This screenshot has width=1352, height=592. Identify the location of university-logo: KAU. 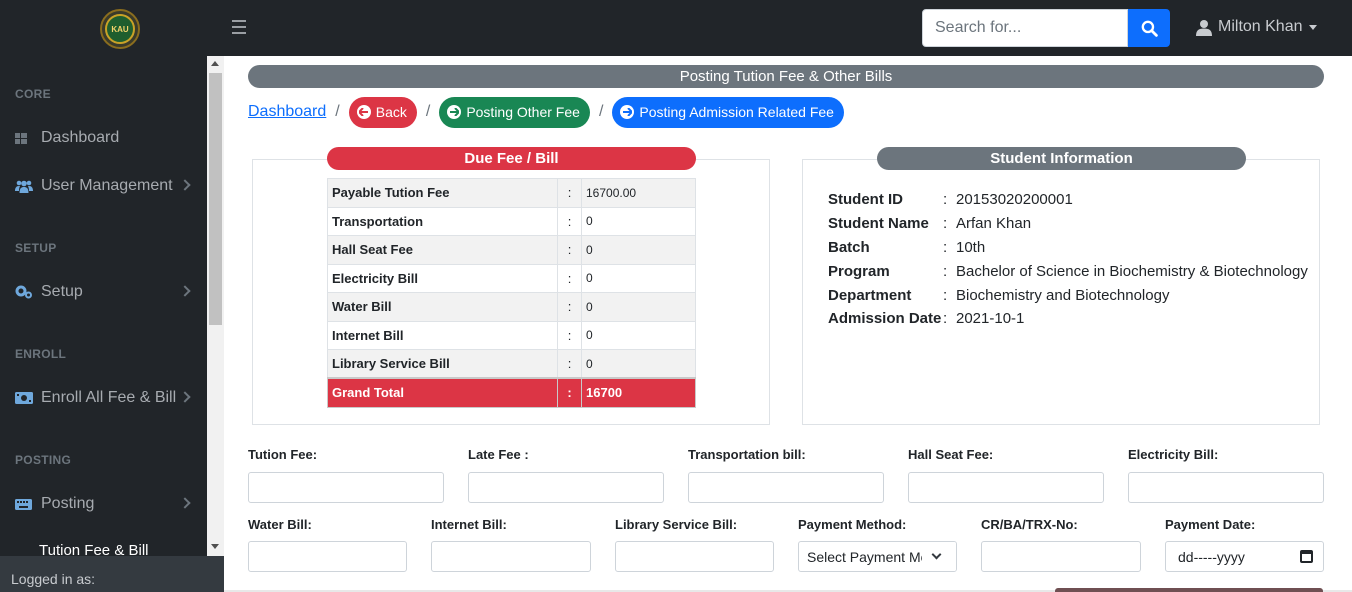
(120, 29).